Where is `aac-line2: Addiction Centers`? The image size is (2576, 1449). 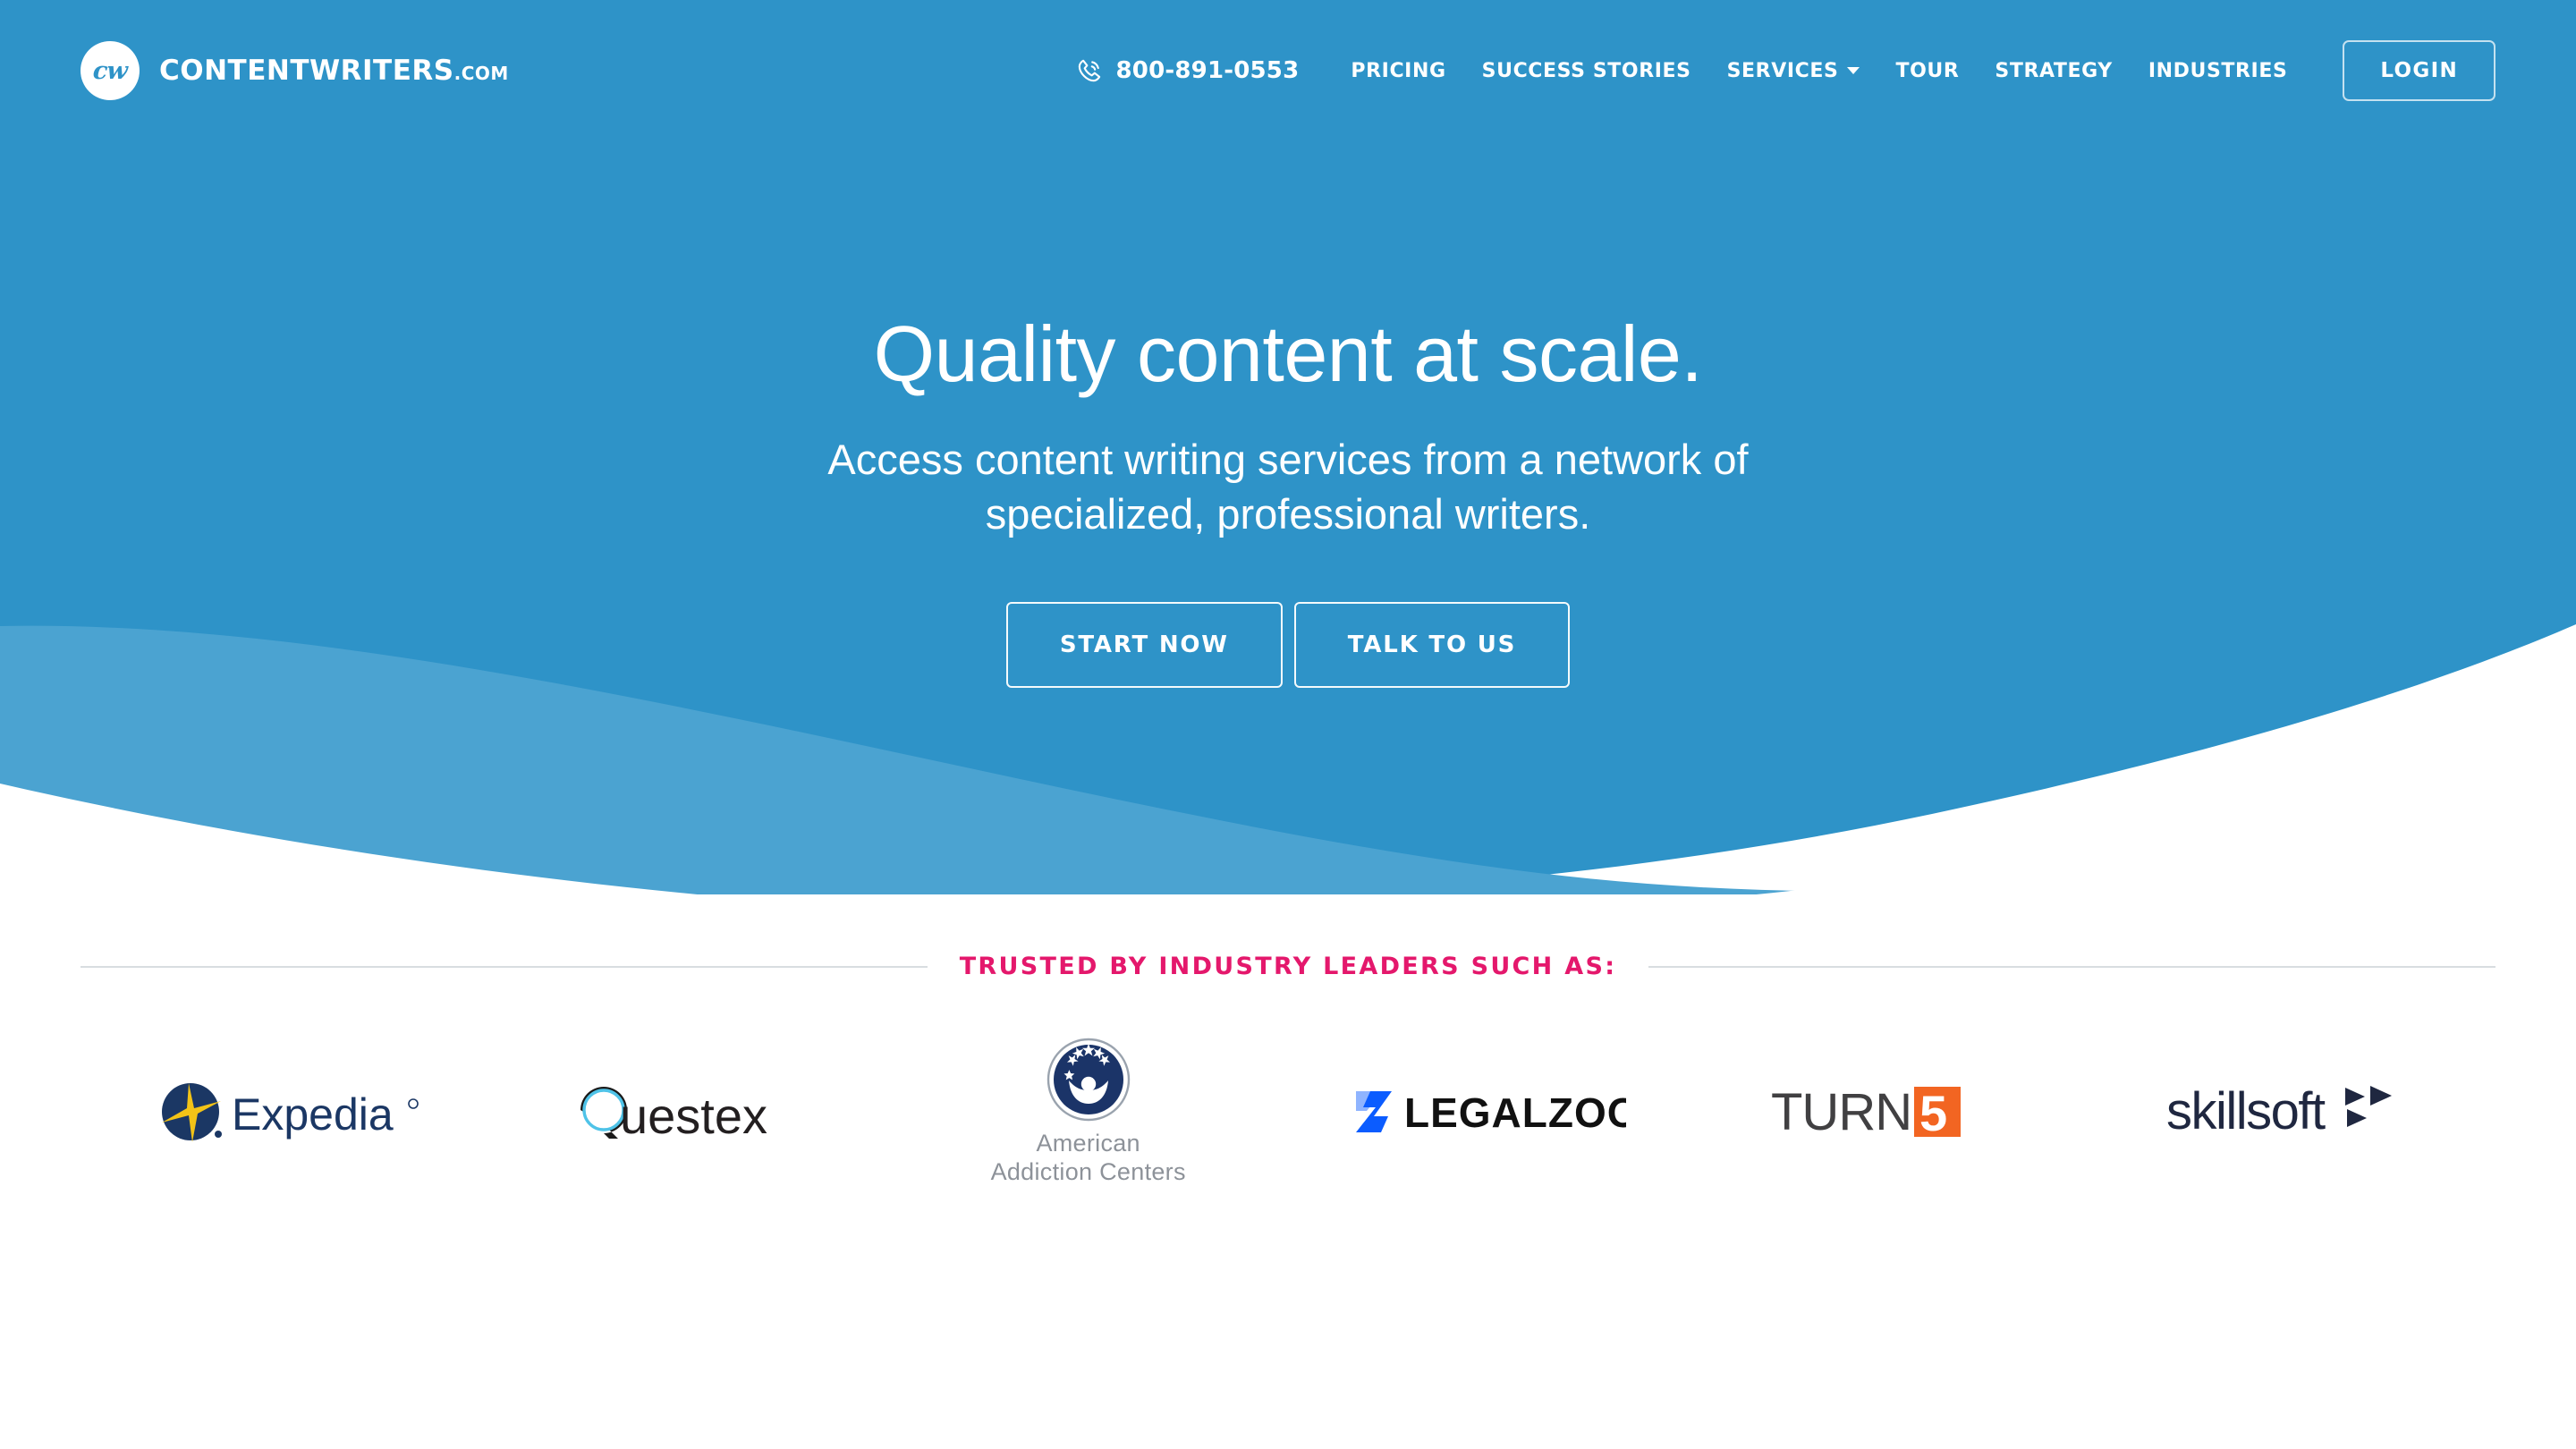
aac-line2: Addiction Centers is located at coordinates (1088, 1171).